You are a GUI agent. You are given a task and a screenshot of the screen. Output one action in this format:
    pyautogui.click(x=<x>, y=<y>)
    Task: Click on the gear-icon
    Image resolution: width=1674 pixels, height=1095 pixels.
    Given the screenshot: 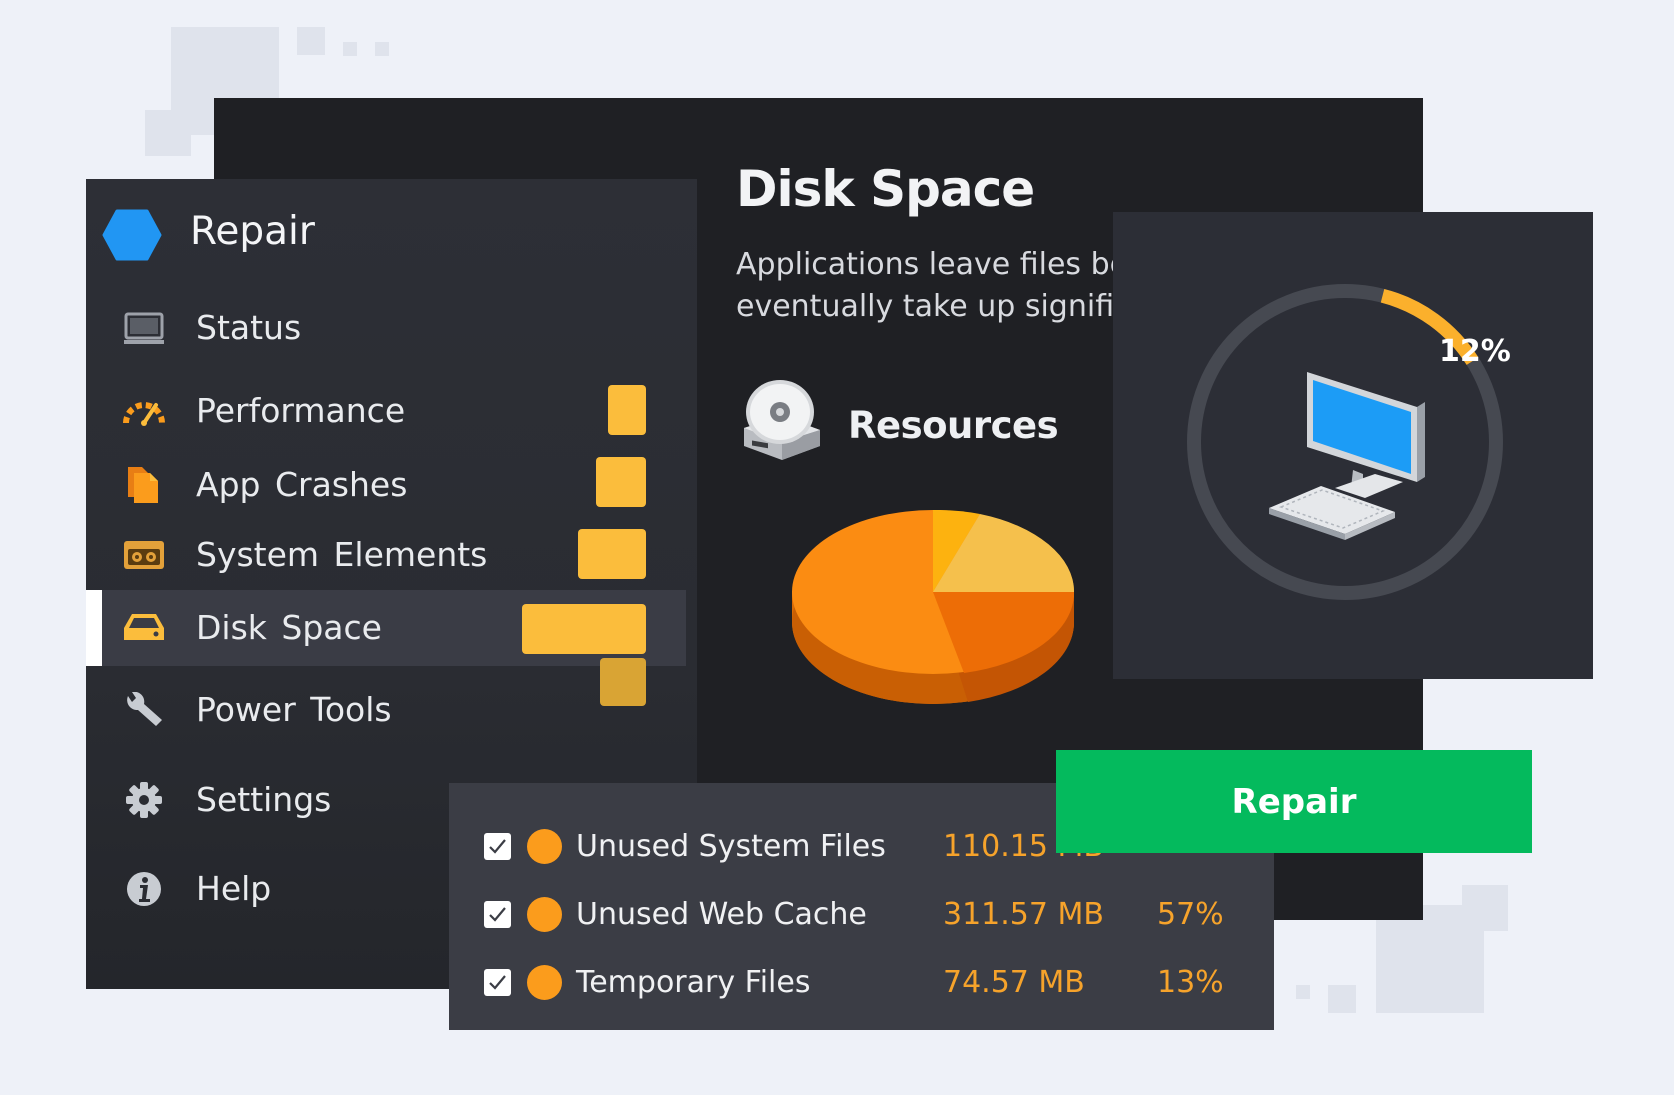 What is the action you would take?
    pyautogui.click(x=144, y=800)
    